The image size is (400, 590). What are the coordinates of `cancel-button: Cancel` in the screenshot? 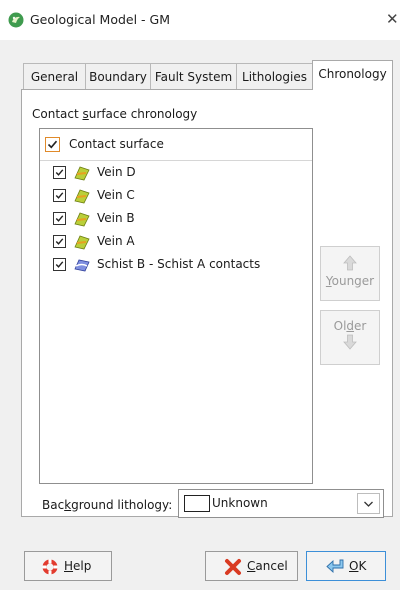 It's located at (251, 566).